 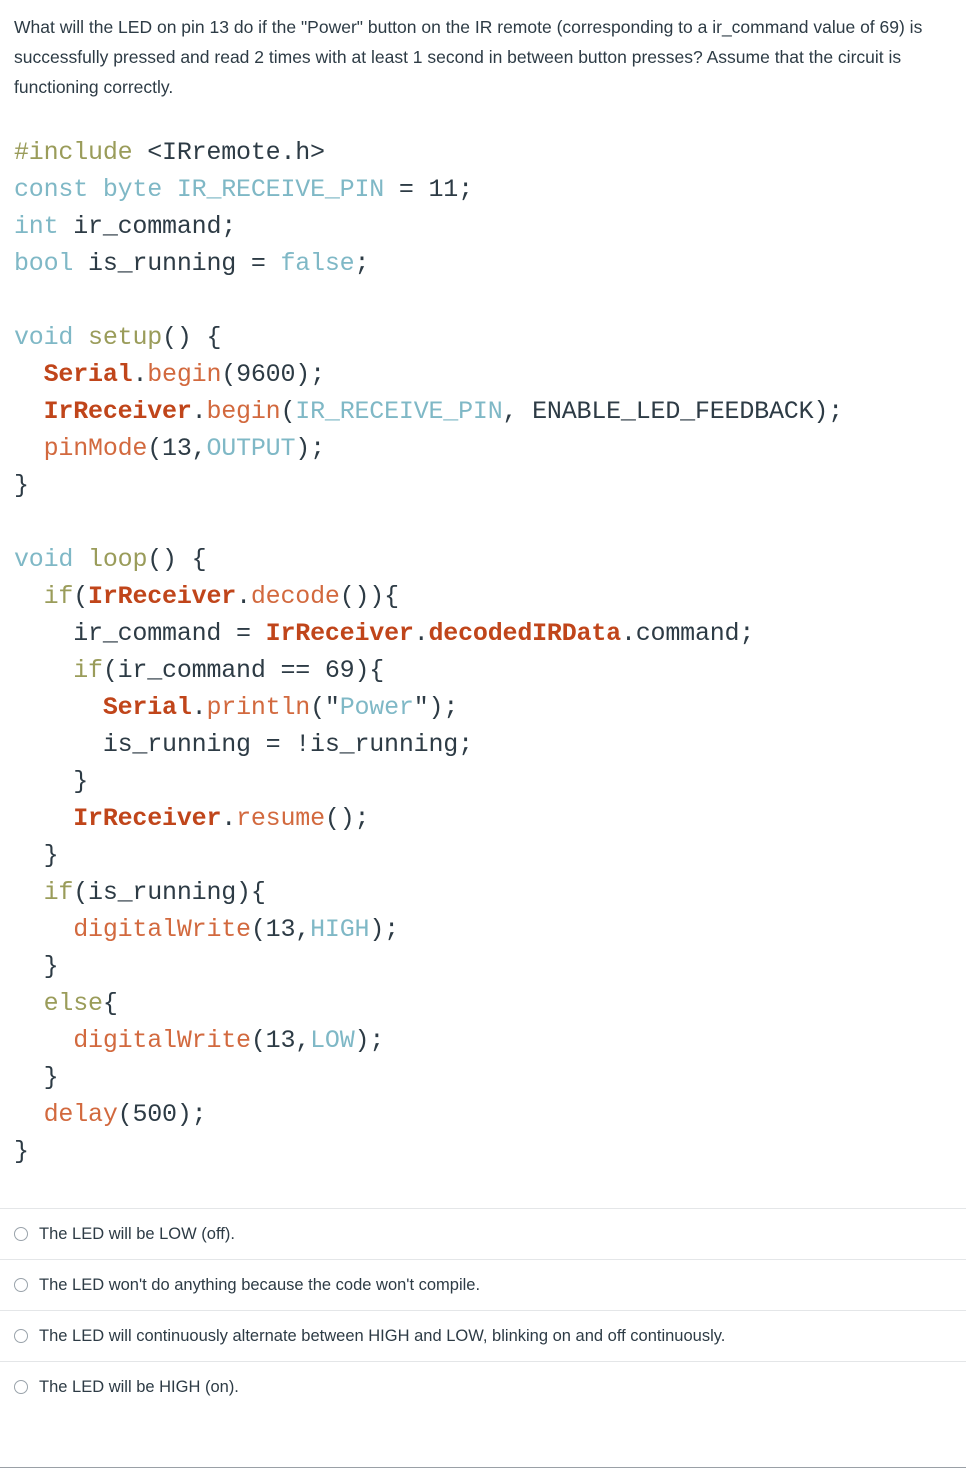 What do you see at coordinates (483, 892) in the screenshot?
I see `code-line: if(is_running){` at bounding box center [483, 892].